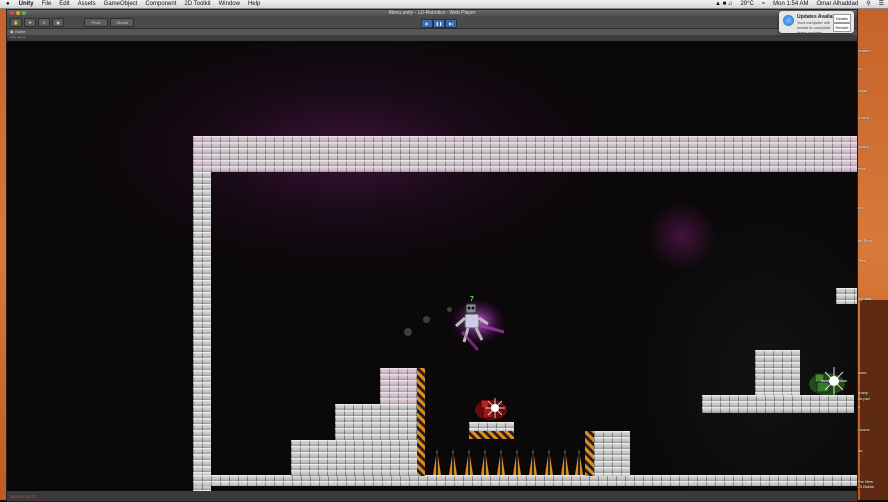 This screenshot has height=502, width=888. I want to click on pause-button: ❚❚, so click(439, 23).